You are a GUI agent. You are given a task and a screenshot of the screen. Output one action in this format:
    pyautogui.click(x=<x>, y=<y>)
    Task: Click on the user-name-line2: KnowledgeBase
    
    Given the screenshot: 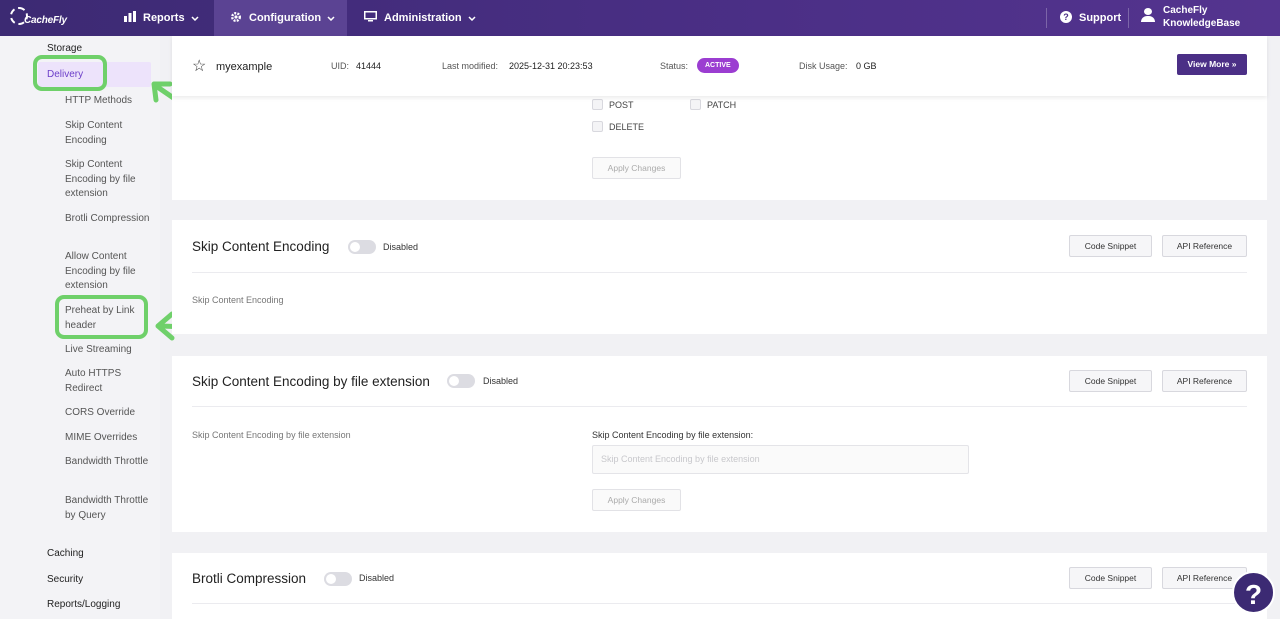 What is the action you would take?
    pyautogui.click(x=1202, y=23)
    